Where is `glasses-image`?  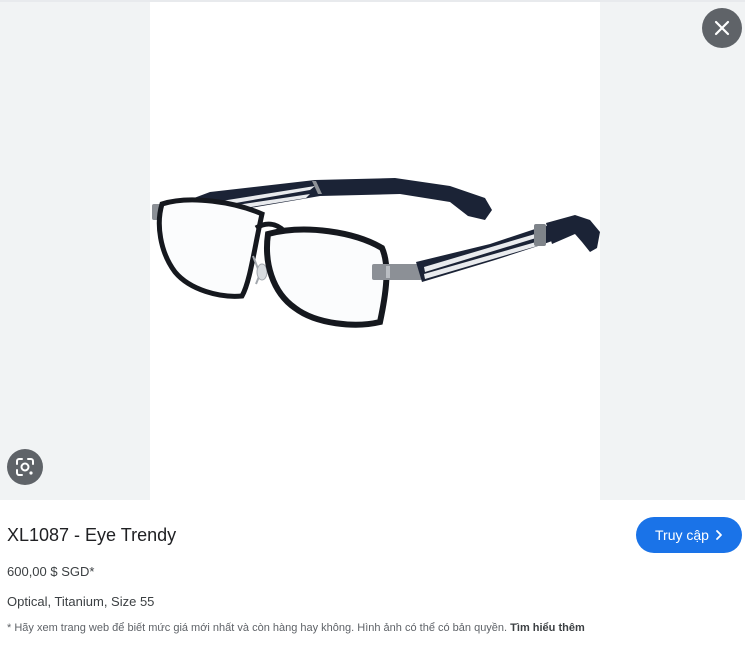 glasses-image is located at coordinates (376, 253).